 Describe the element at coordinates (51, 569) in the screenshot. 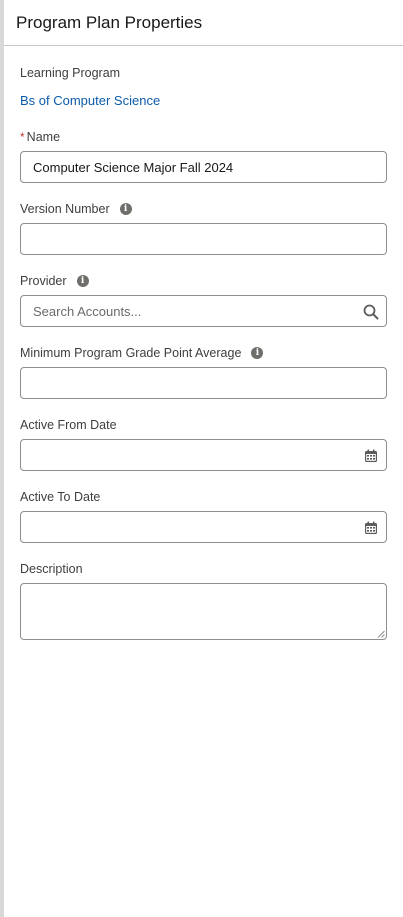

I see `description-label: Description` at that location.